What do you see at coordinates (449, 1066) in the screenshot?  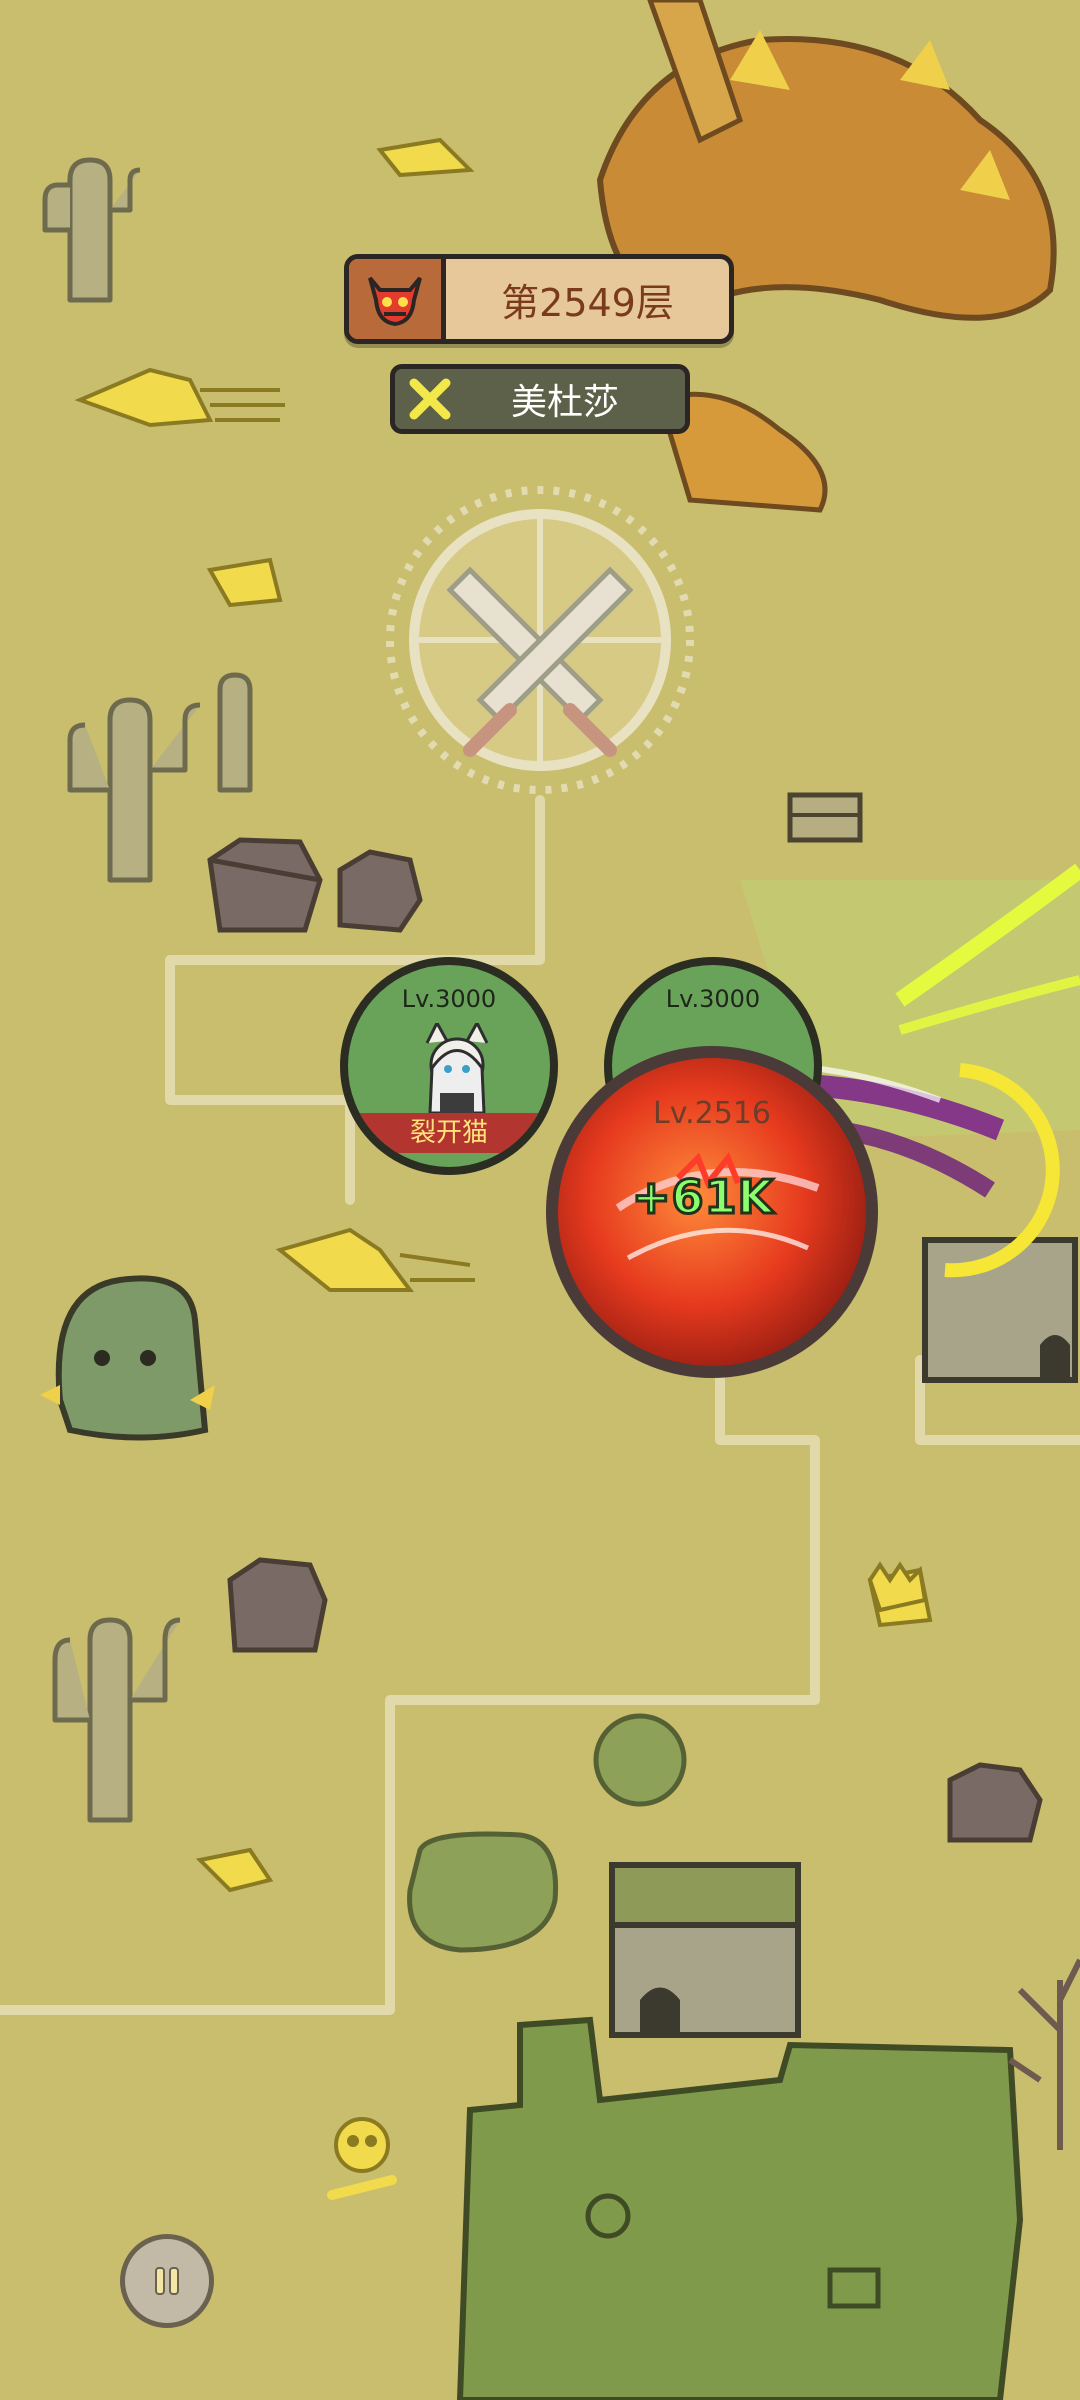 I see `hero-card-1: Lv.3000 裂开猫` at bounding box center [449, 1066].